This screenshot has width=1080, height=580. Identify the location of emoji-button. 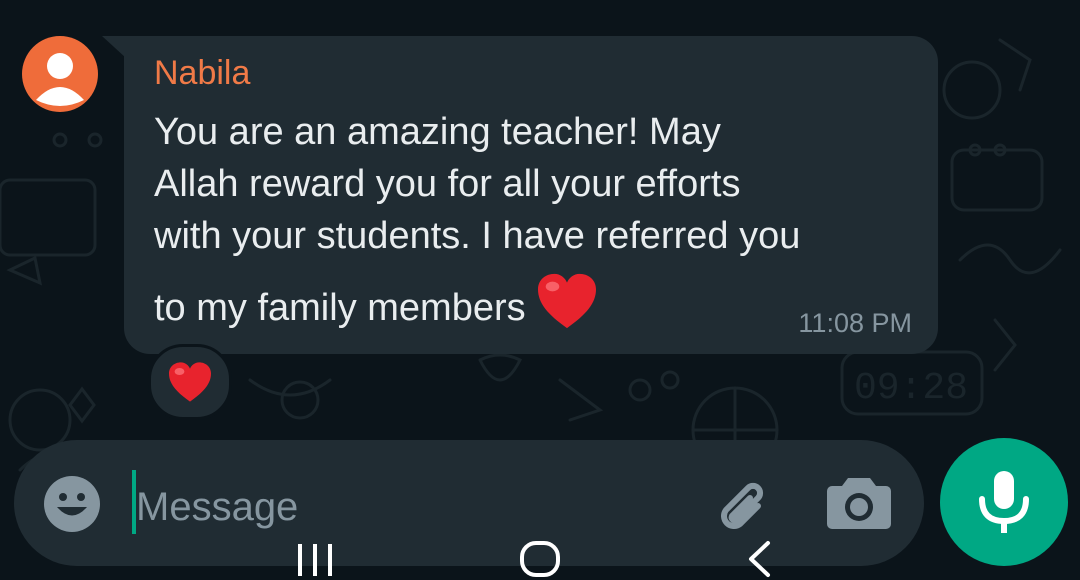
(72, 504).